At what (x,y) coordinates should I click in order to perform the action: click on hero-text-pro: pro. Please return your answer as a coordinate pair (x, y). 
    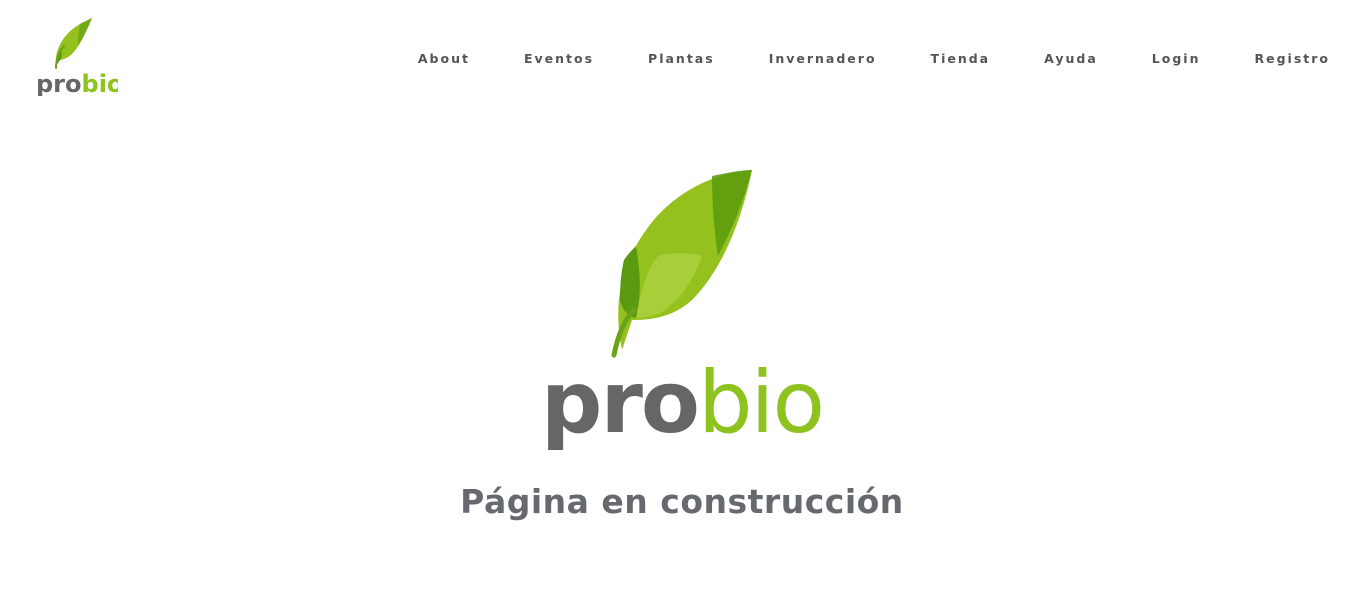
    Looking at the image, I should click on (619, 403).